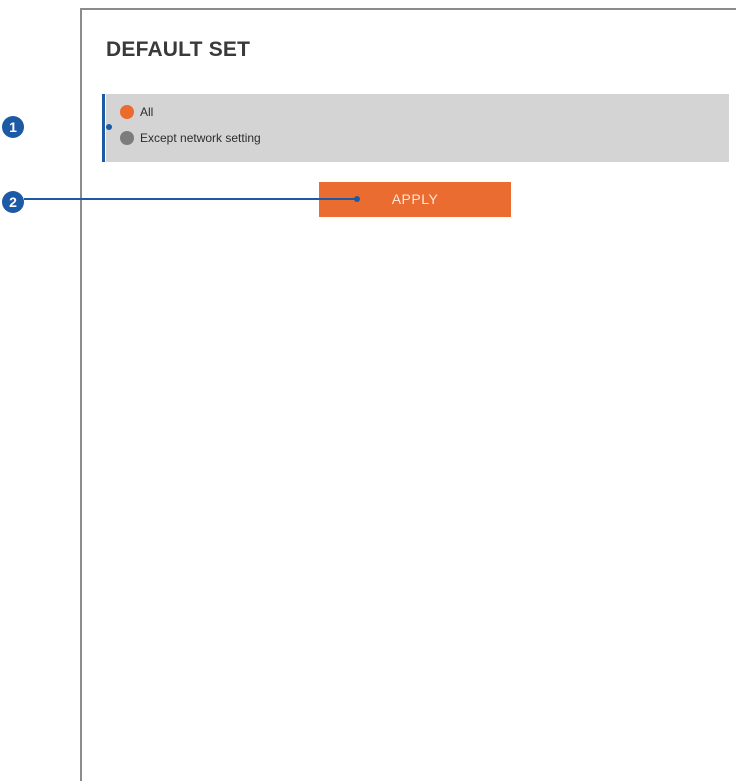  What do you see at coordinates (190, 199) in the screenshot?
I see `callout-2-leader-line` at bounding box center [190, 199].